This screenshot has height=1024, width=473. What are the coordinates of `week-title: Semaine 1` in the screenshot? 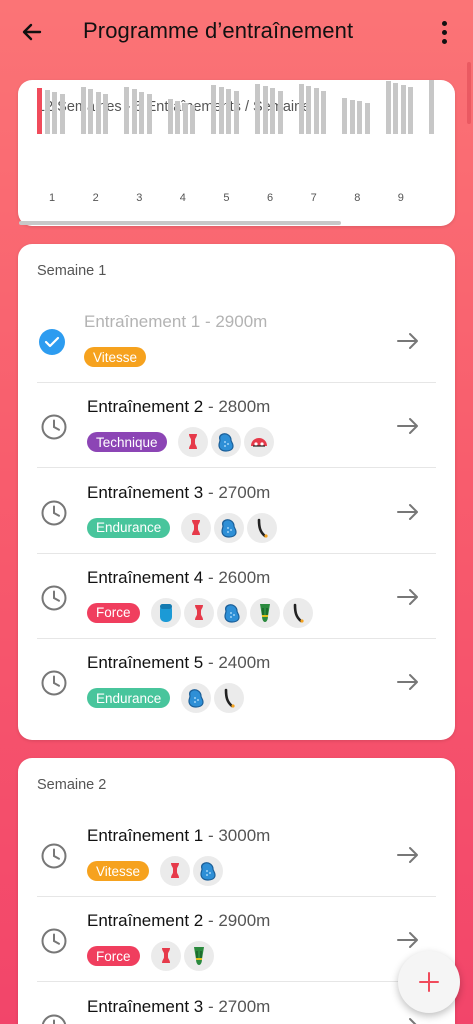 It's located at (72, 271).